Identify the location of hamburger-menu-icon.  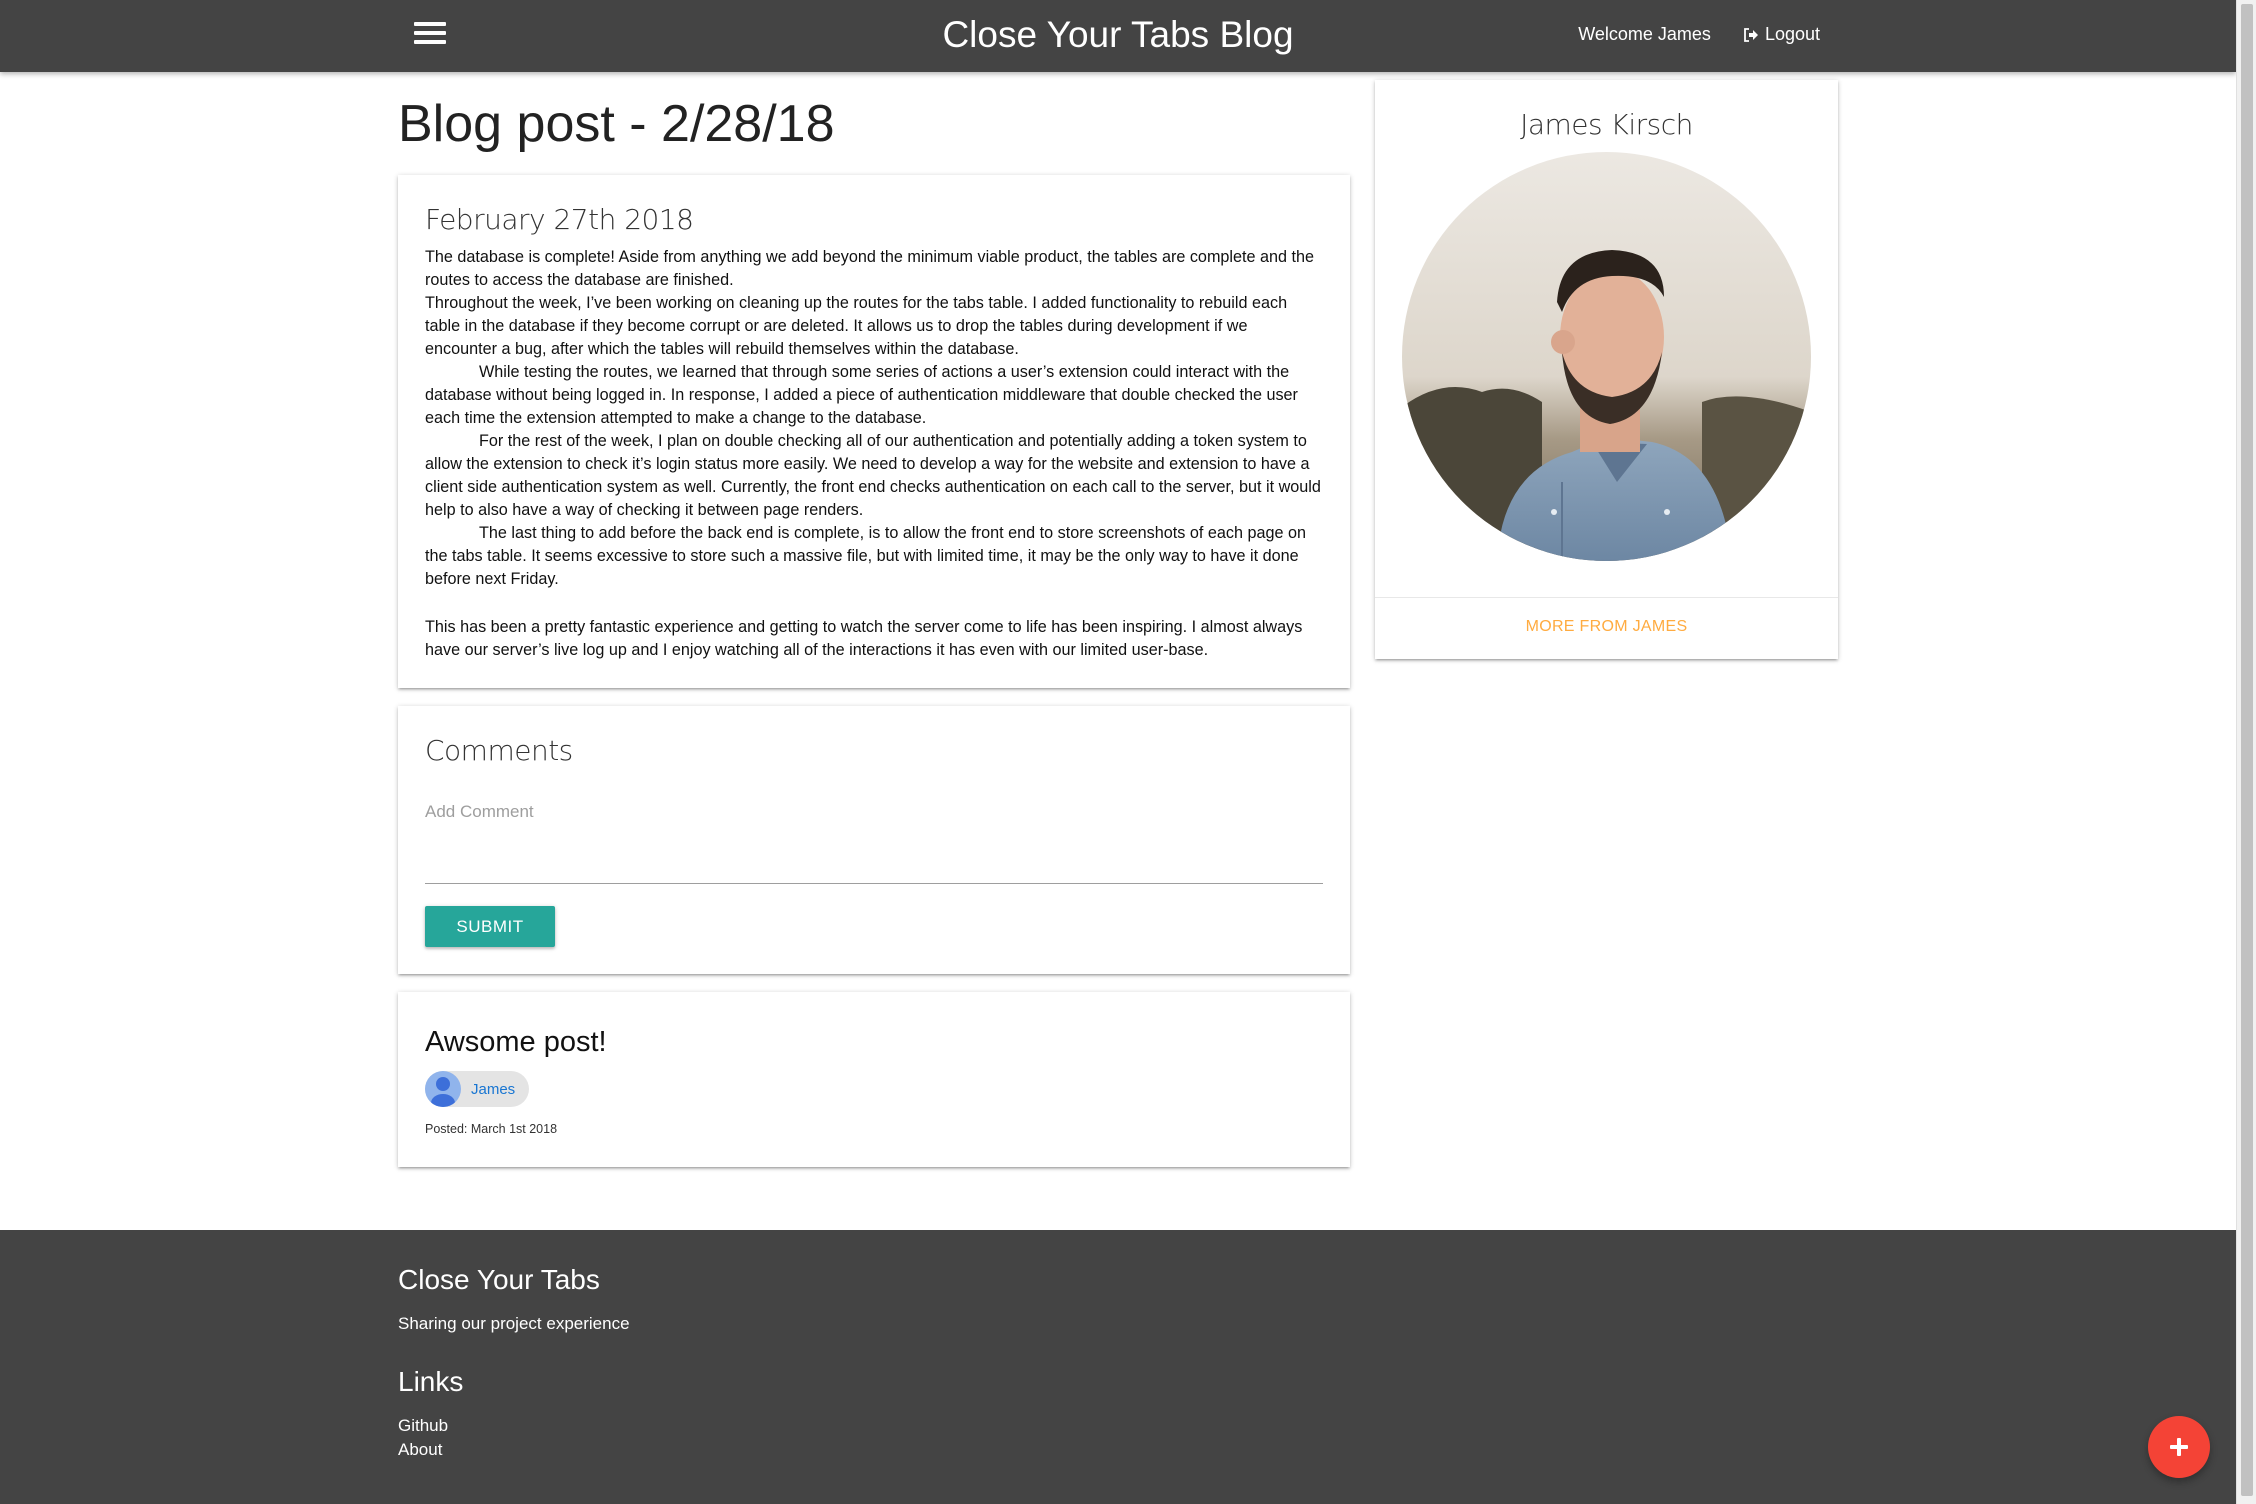
(430, 36).